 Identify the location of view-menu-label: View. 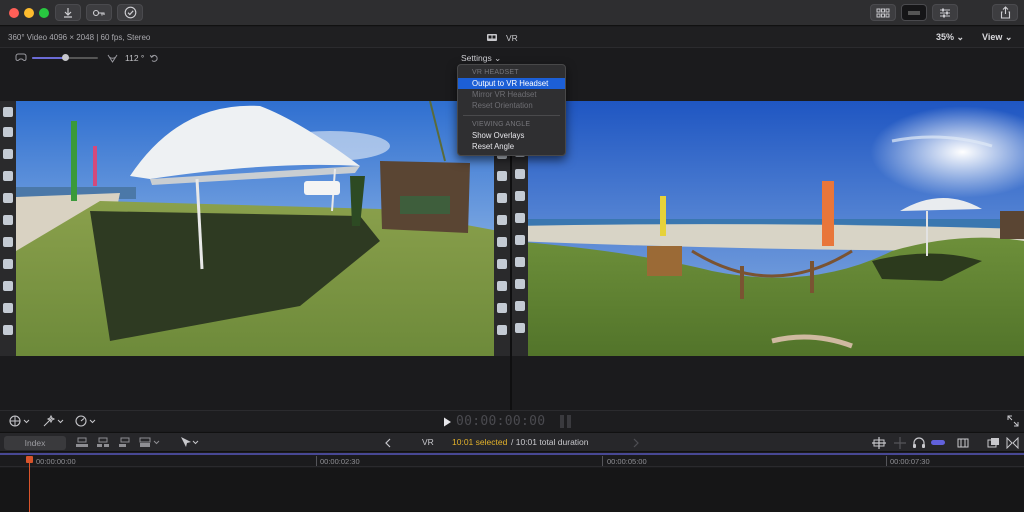
(992, 37).